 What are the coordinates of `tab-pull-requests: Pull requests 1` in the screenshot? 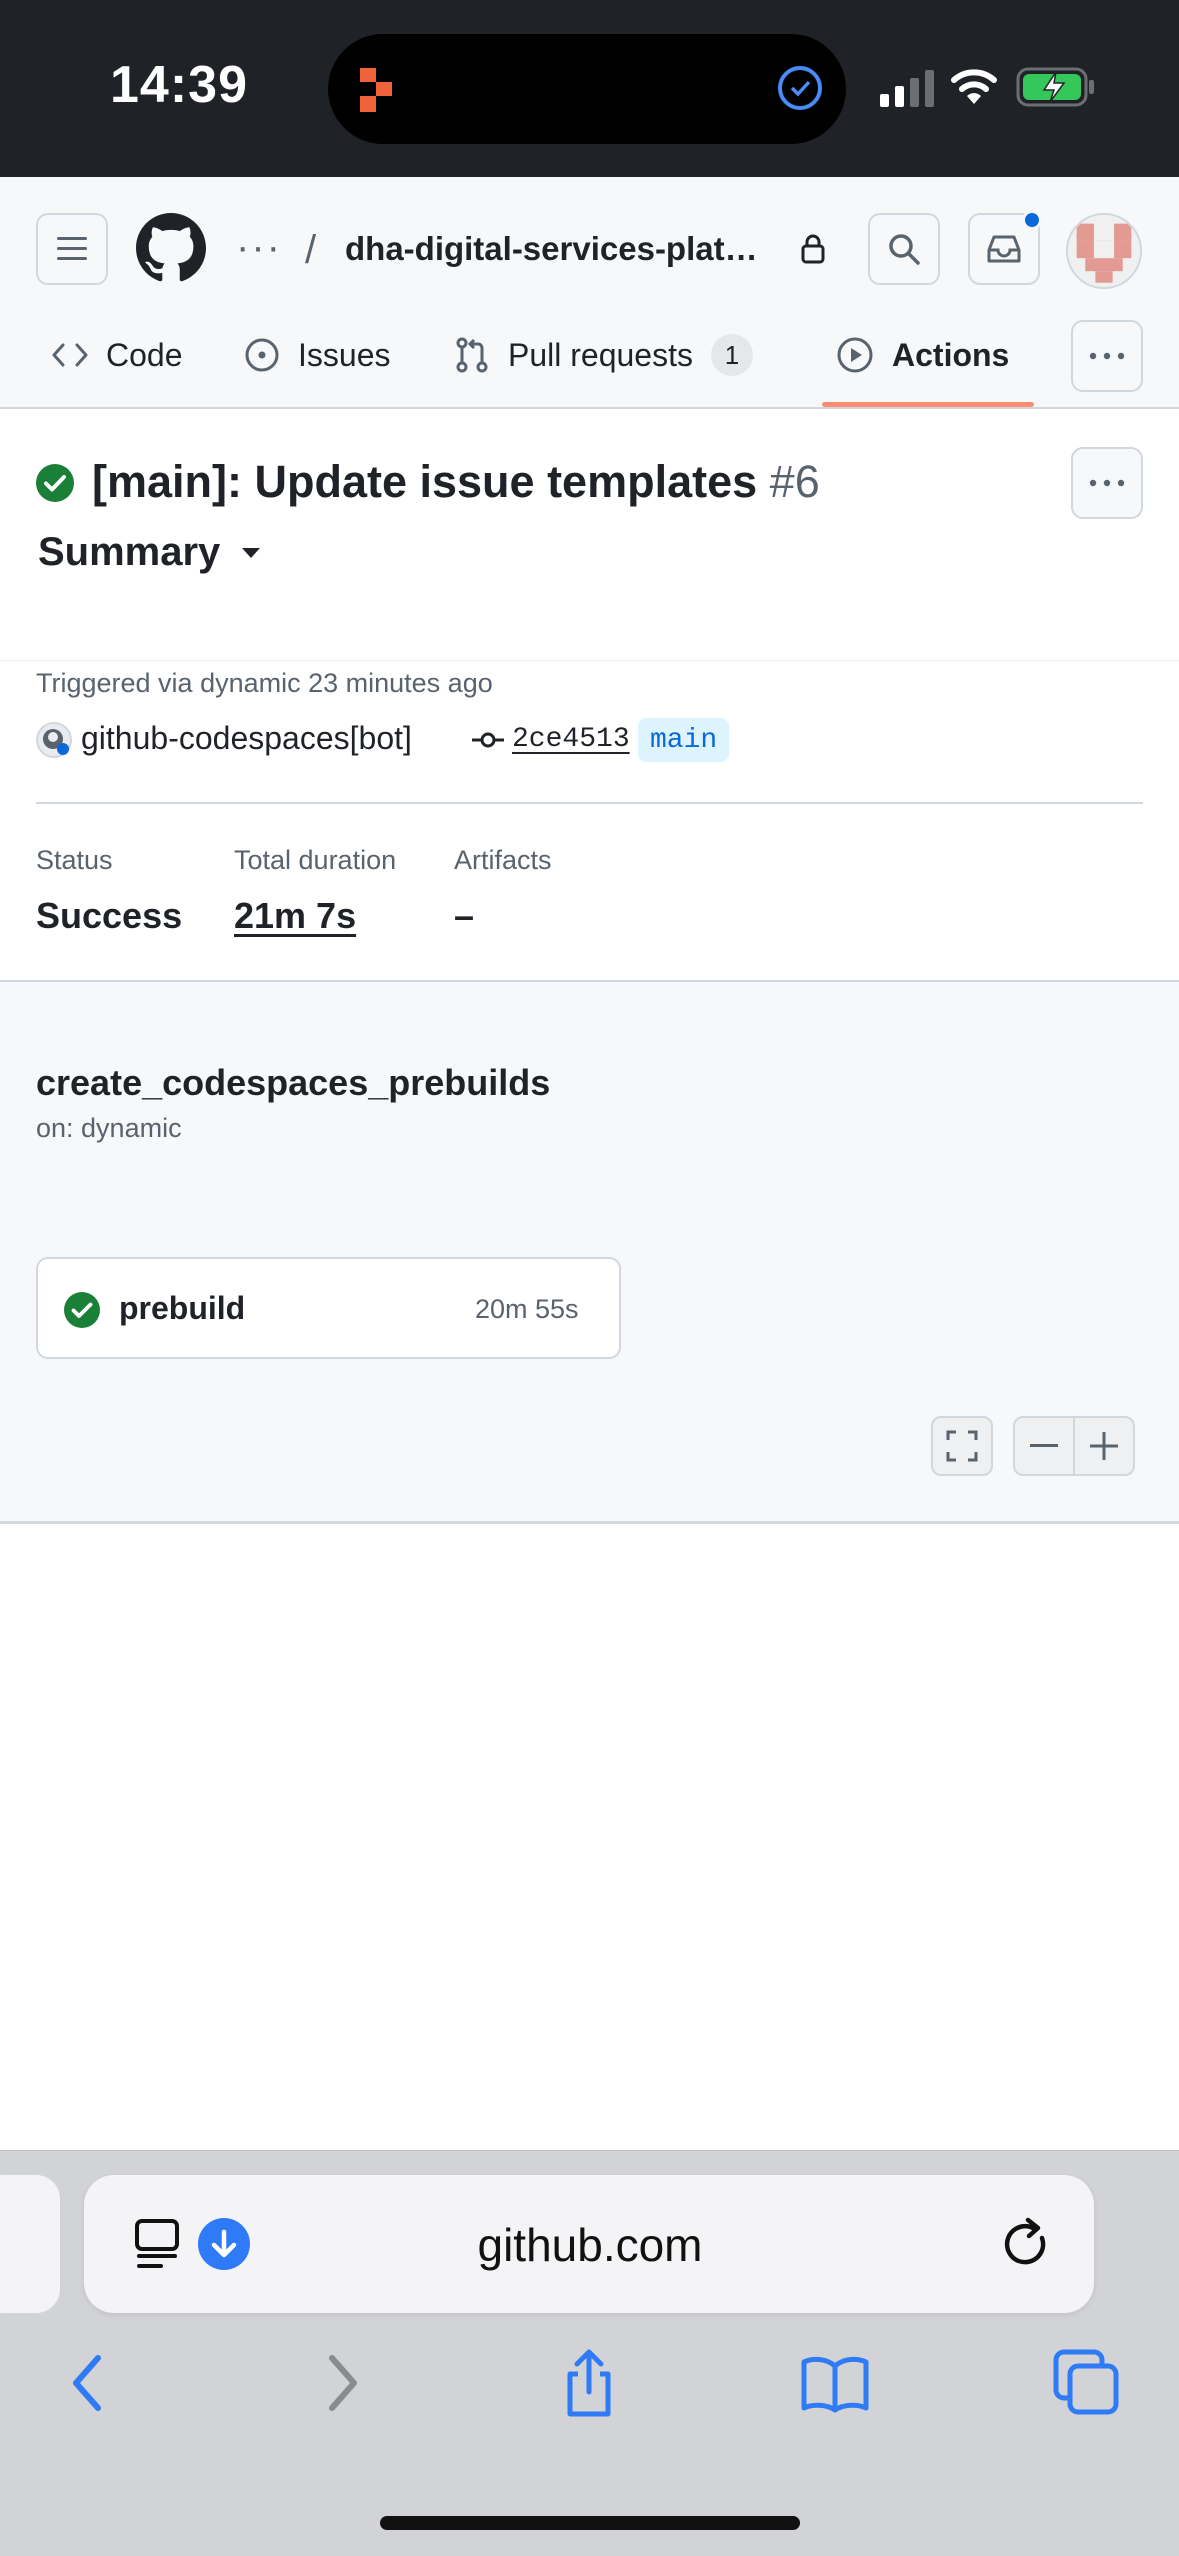 It's located at (603, 355).